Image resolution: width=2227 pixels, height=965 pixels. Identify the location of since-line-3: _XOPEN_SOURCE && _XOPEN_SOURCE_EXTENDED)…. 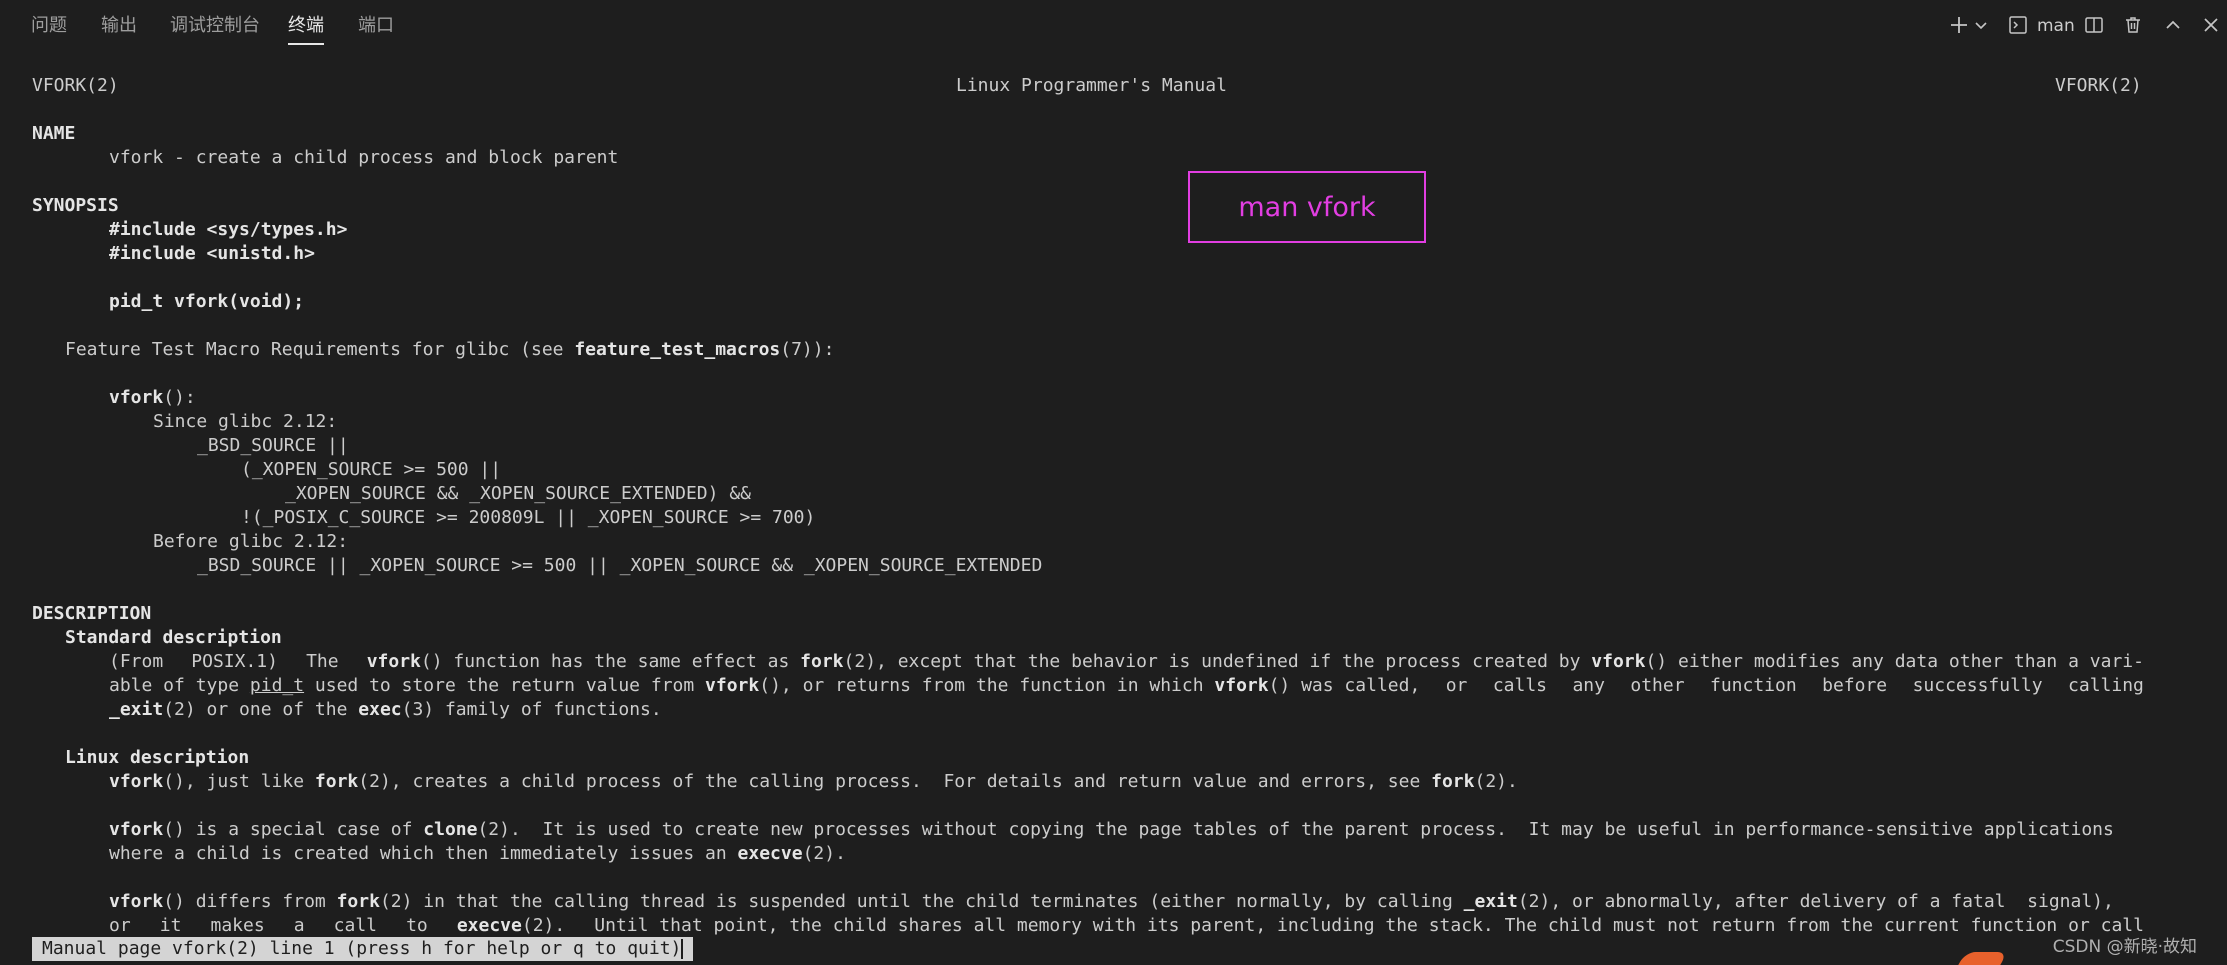
(518, 493).